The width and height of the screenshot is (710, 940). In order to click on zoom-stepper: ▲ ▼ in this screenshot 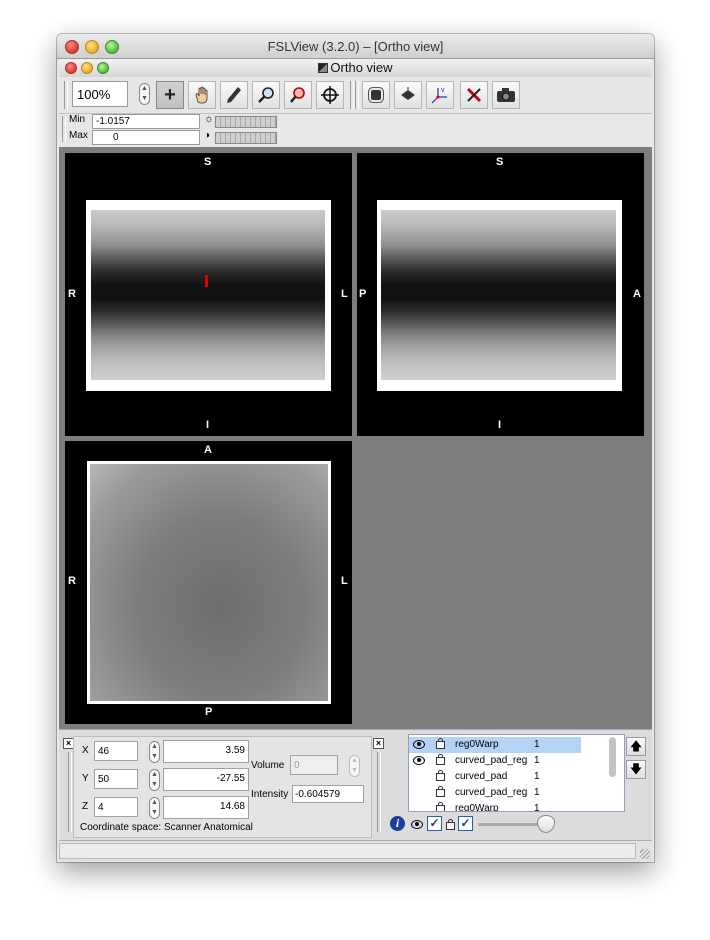, I will do `click(144, 94)`.